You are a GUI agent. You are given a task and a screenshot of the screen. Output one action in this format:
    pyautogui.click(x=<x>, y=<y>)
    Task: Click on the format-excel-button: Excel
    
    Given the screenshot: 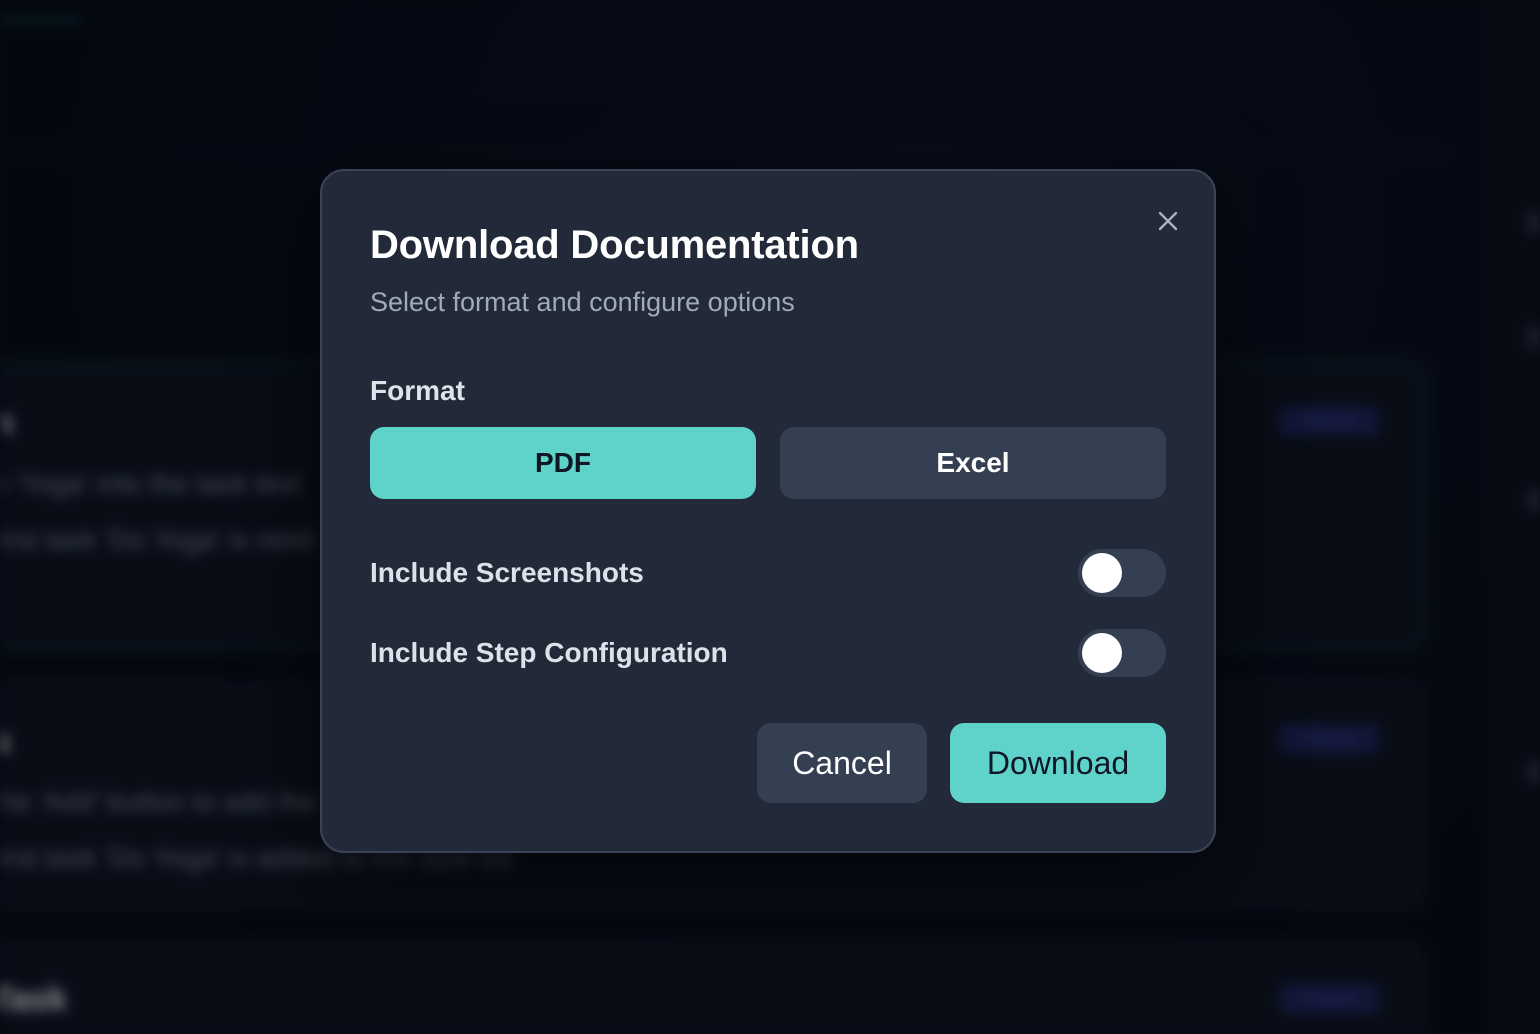 What is the action you would take?
    pyautogui.click(x=973, y=463)
    